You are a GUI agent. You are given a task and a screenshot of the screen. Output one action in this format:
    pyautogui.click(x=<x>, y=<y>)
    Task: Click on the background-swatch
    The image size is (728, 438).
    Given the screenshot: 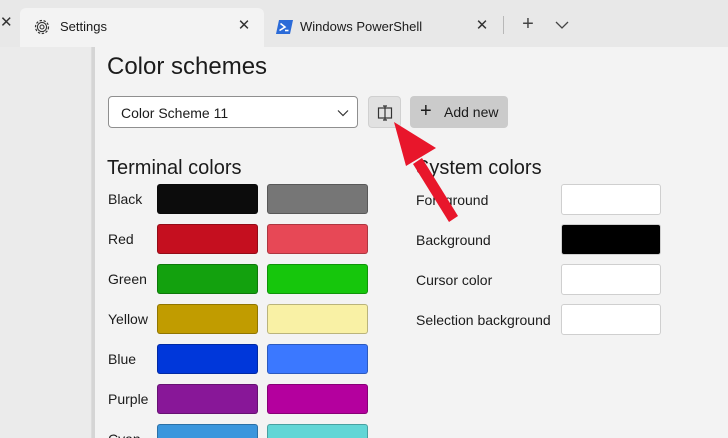 What is the action you would take?
    pyautogui.click(x=611, y=239)
    